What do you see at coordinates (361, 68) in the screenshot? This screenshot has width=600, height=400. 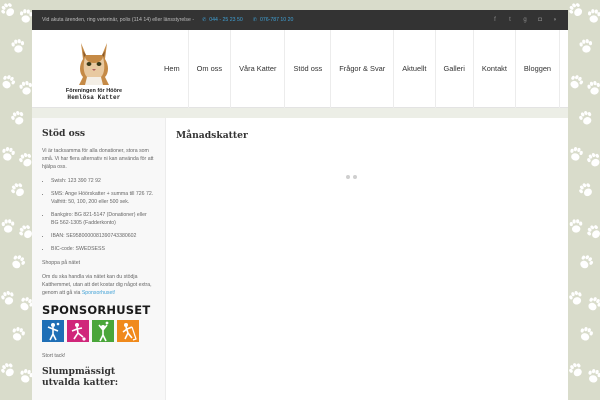 I see `nav-item-fragor-svar: Frågor & Svar` at bounding box center [361, 68].